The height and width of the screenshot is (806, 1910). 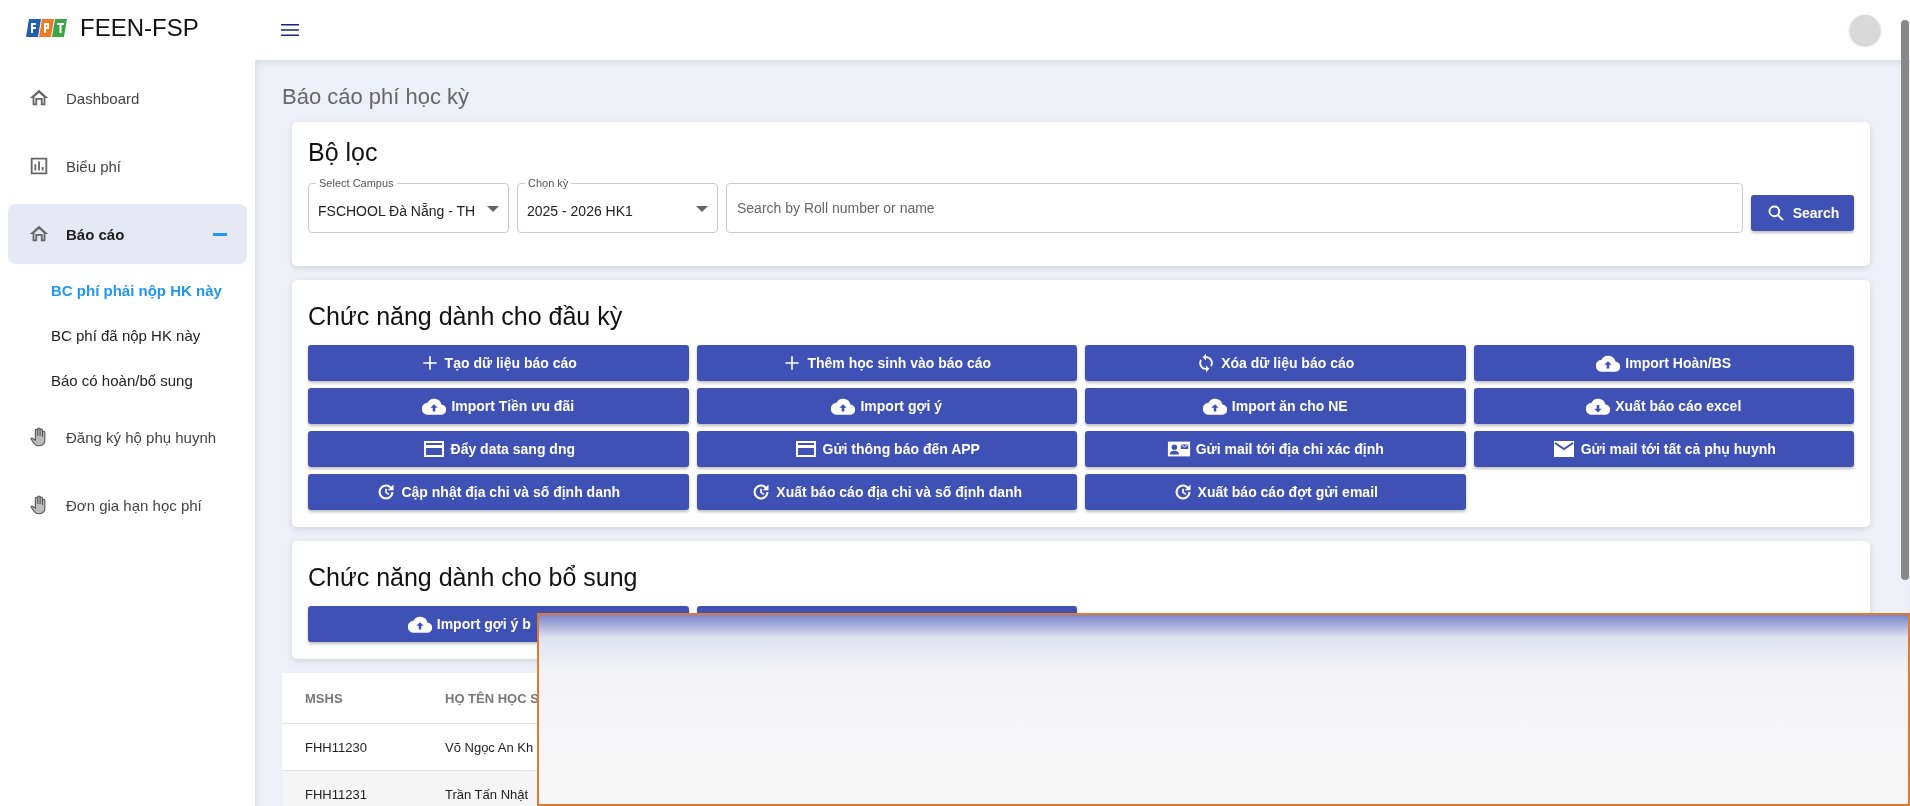 What do you see at coordinates (886, 406) in the screenshot?
I see `action-button: Import gợi ý` at bounding box center [886, 406].